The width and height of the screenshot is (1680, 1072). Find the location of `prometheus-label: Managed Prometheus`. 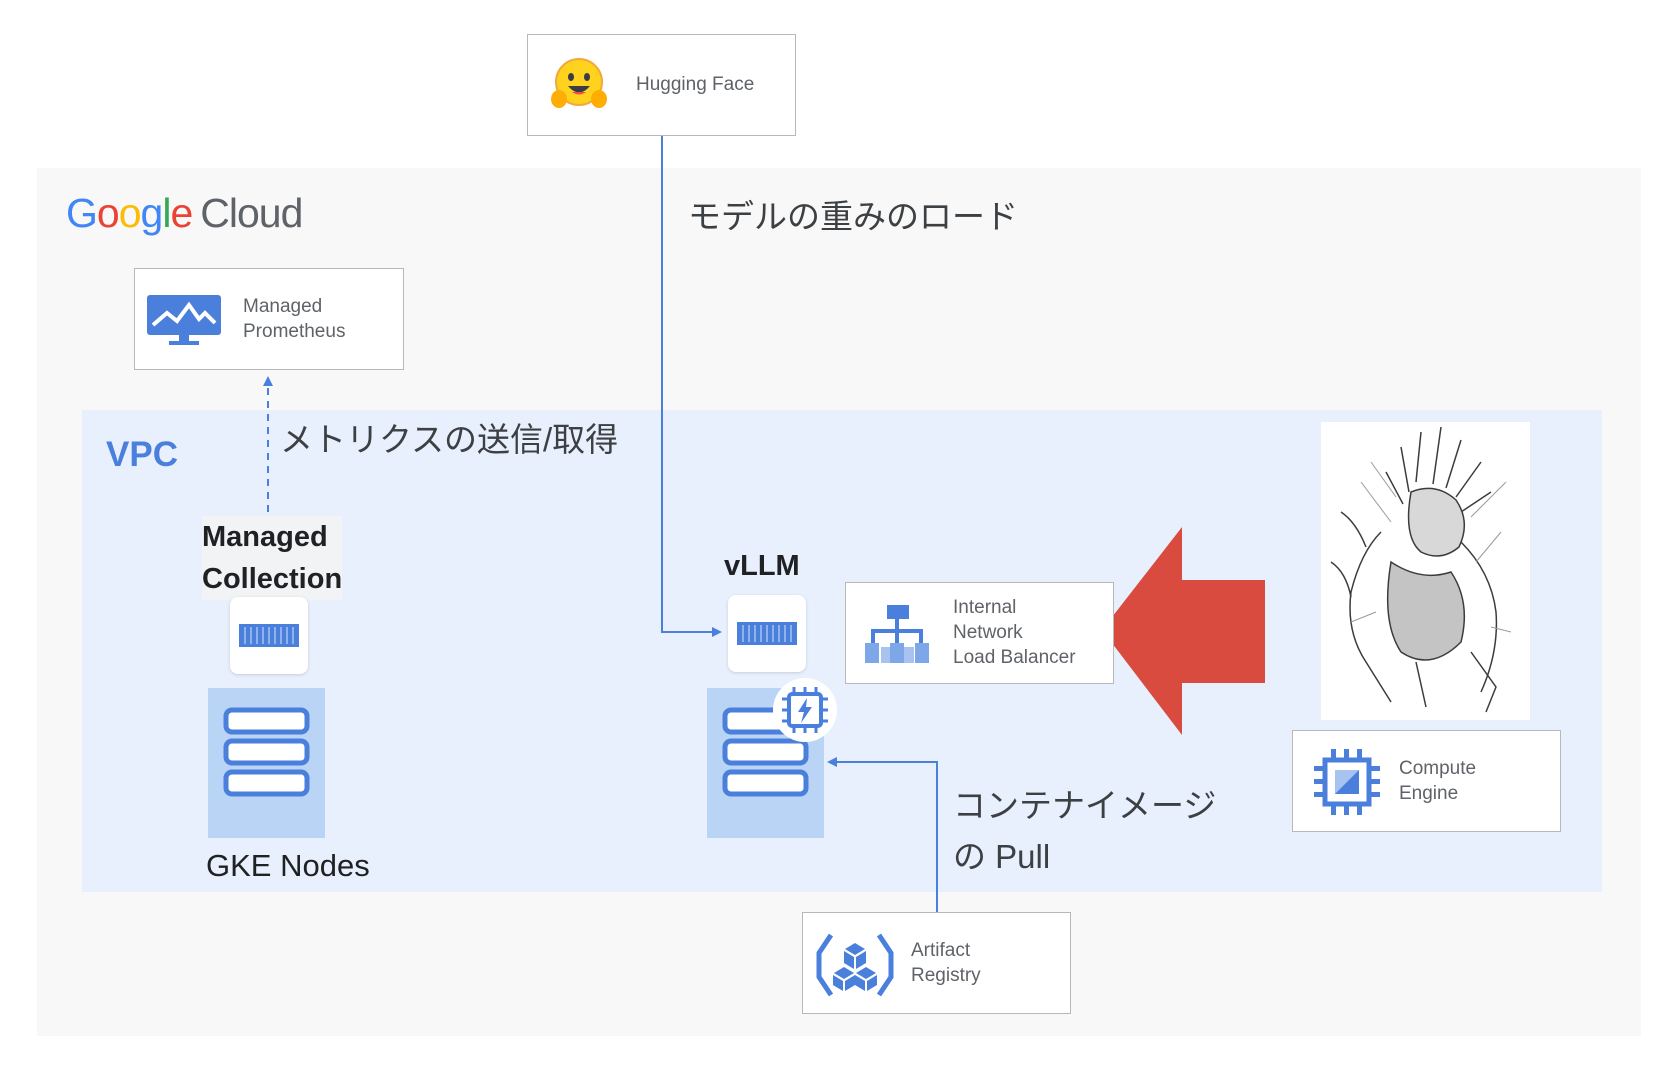

prometheus-label: Managed Prometheus is located at coordinates (294, 319).